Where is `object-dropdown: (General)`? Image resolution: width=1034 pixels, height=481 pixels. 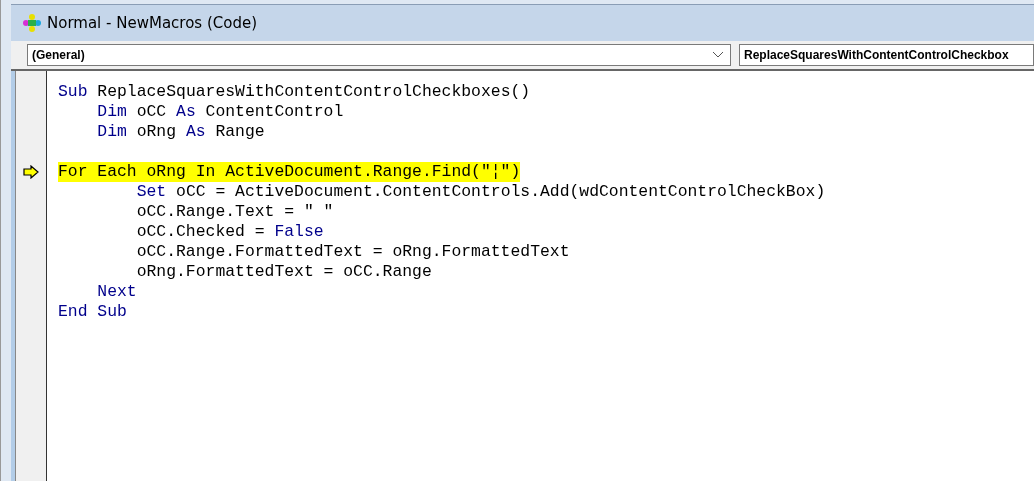 object-dropdown: (General) is located at coordinates (379, 55).